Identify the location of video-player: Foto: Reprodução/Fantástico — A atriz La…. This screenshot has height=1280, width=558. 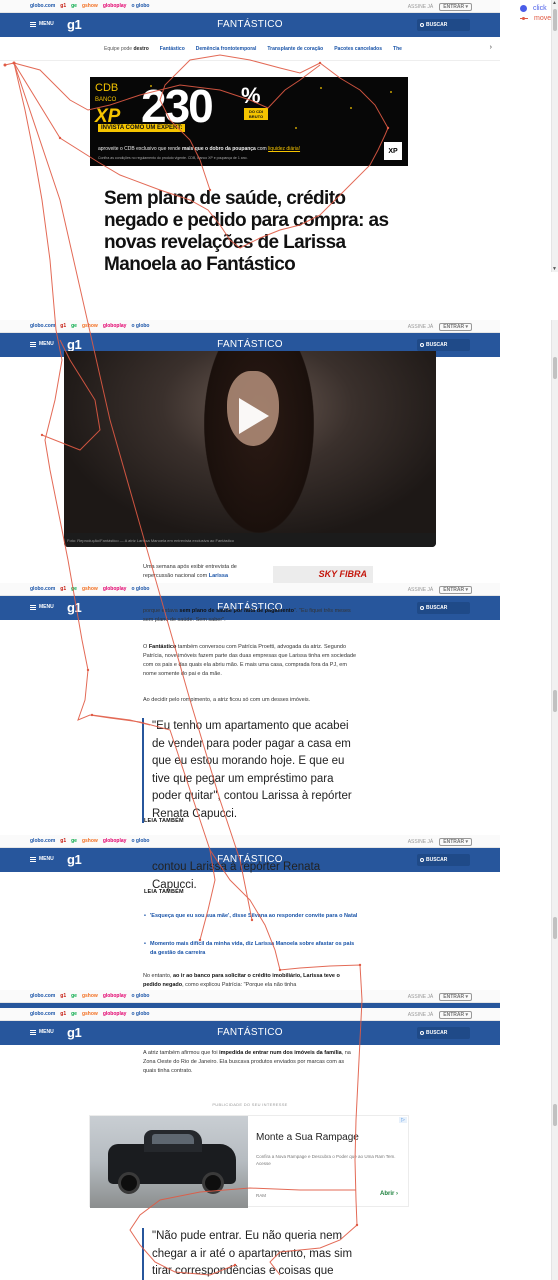
(250, 449).